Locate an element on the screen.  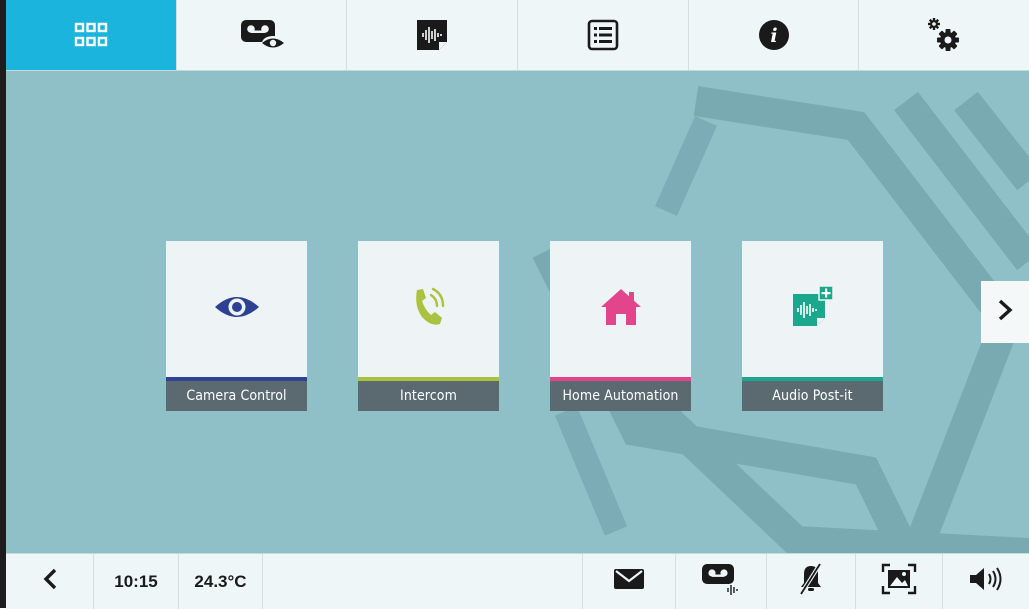
tab-info: i is located at coordinates (774, 35).